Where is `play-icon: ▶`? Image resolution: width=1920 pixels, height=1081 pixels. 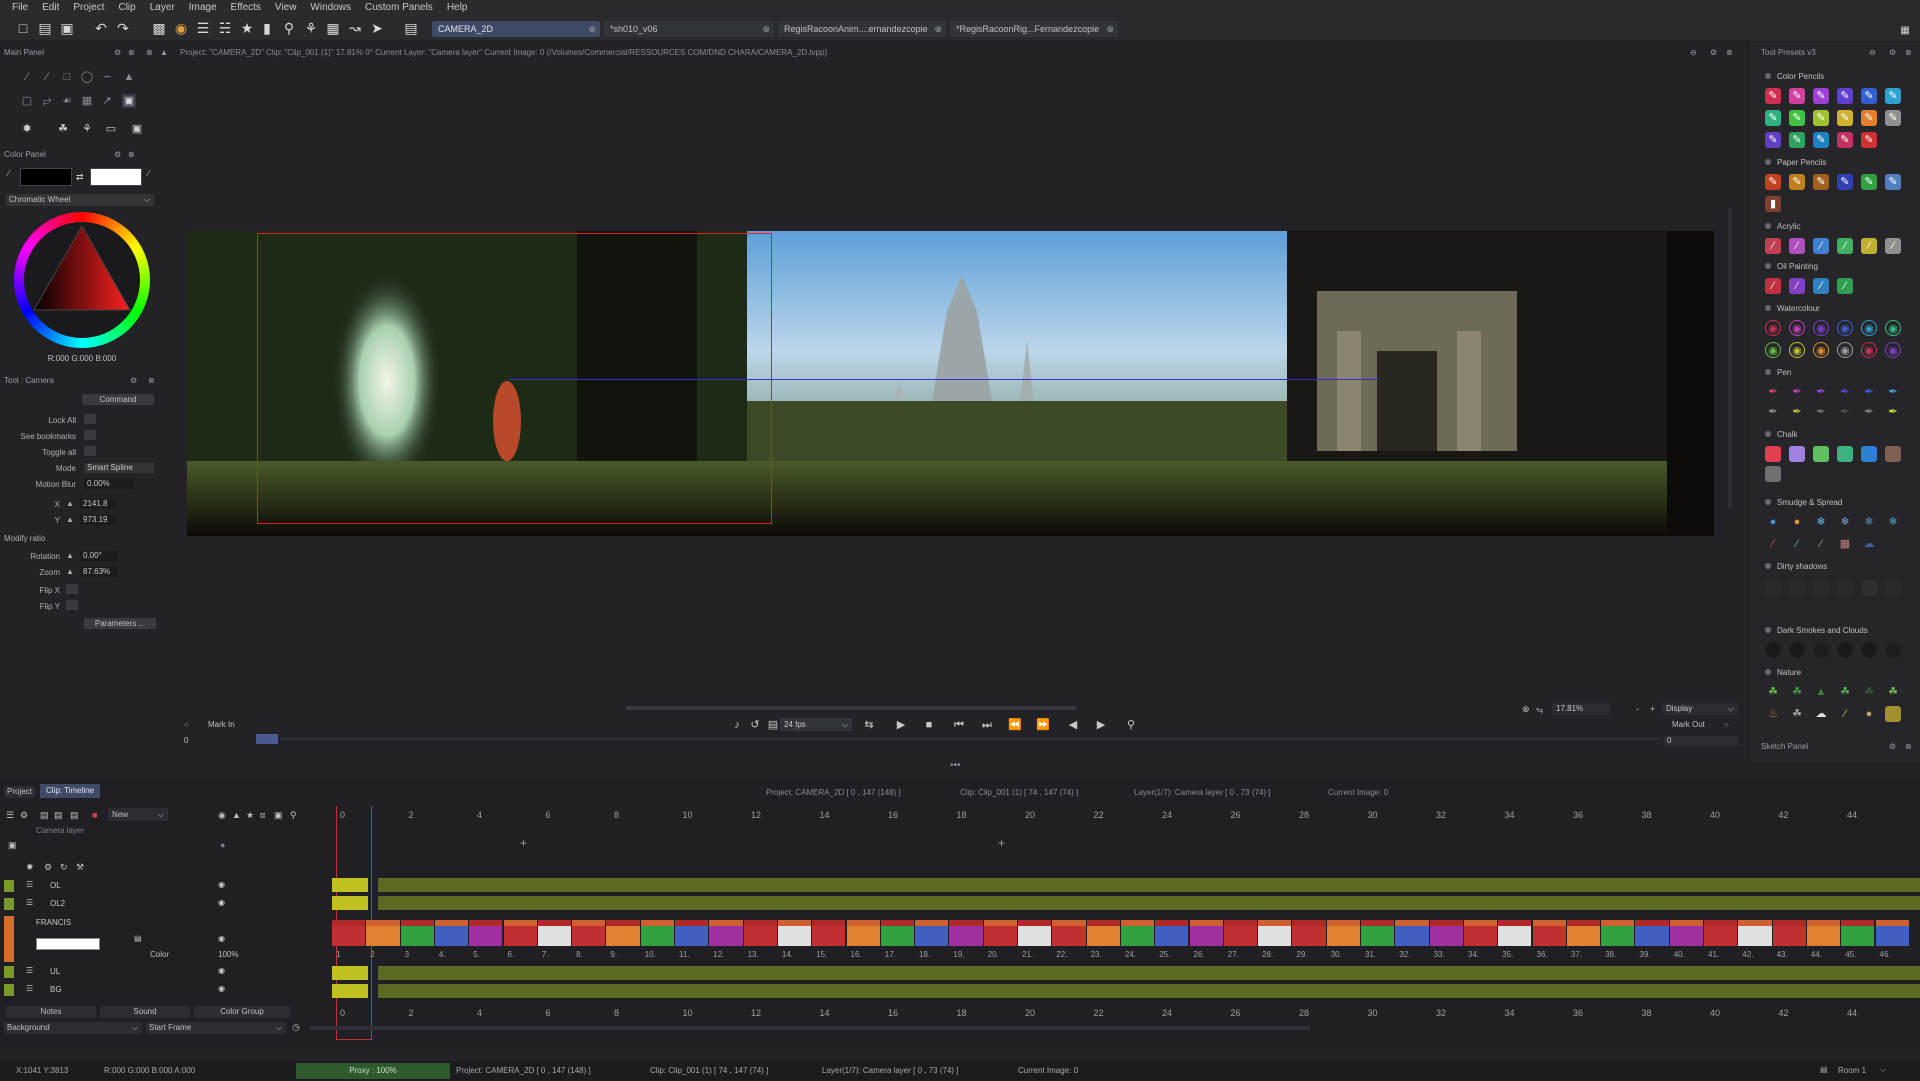
play-icon: ▶ is located at coordinates (901, 725).